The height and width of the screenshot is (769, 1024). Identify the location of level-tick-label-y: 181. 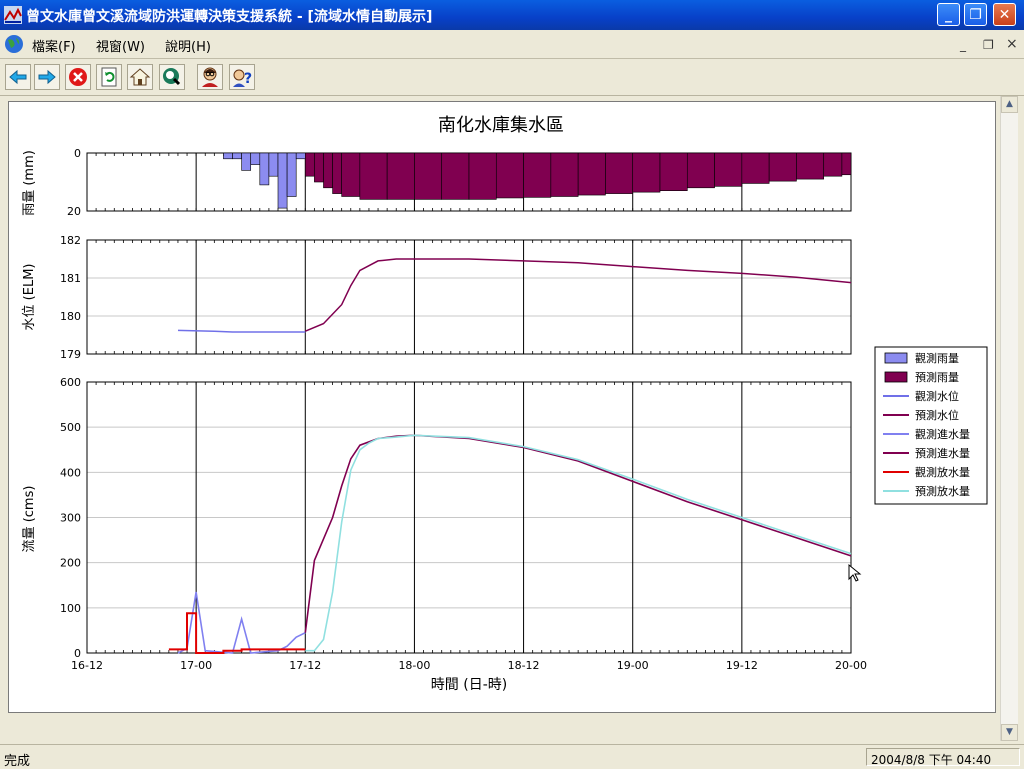
(70, 278).